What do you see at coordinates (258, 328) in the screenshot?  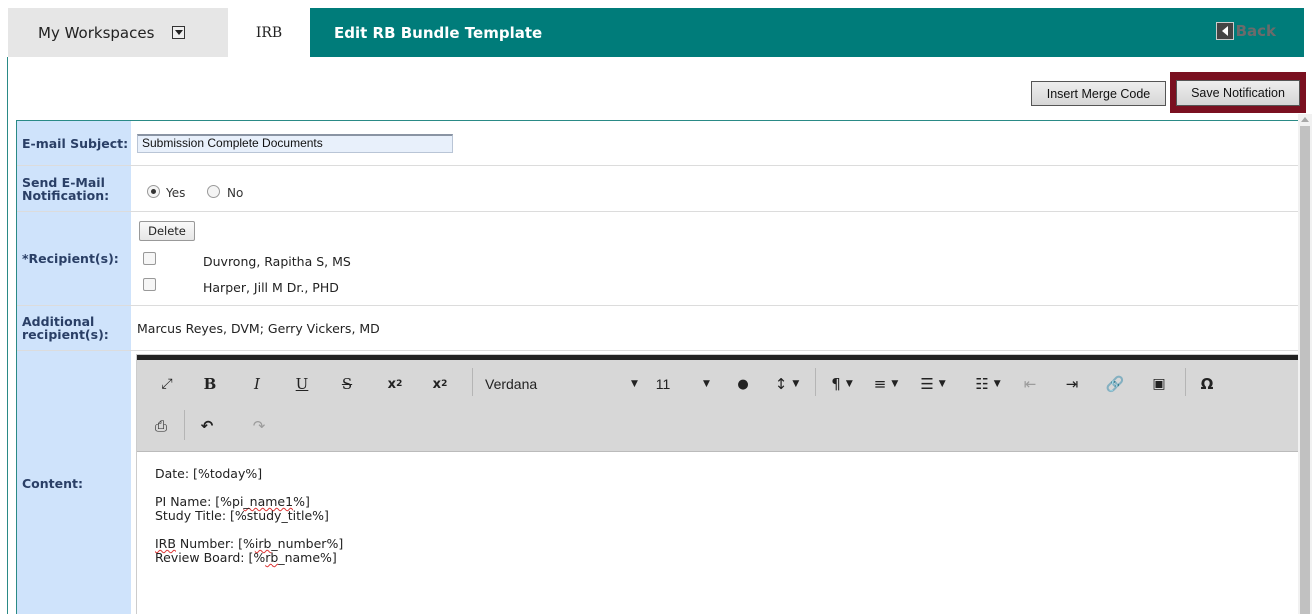 I see `additional-recipients-value: Marcus Reyes, DVM; Gerry Vickers, MD` at bounding box center [258, 328].